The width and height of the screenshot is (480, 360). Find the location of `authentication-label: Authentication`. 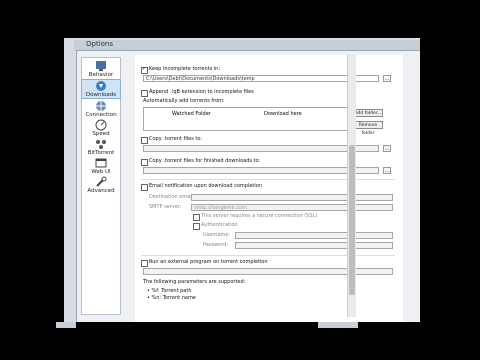

authentication-label: Authentication is located at coordinates (219, 225).